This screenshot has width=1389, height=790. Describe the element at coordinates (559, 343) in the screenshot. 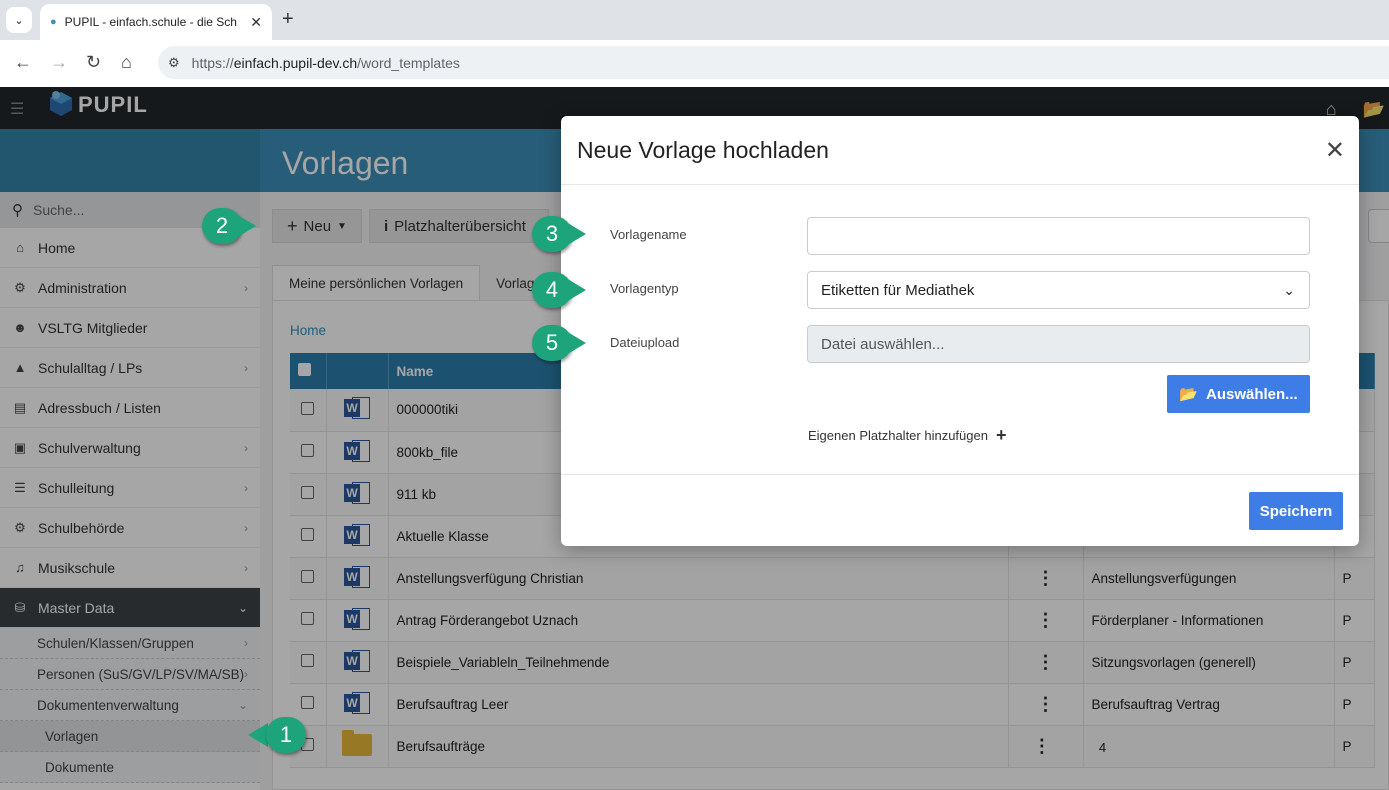

I see `callout-5: 5` at that location.